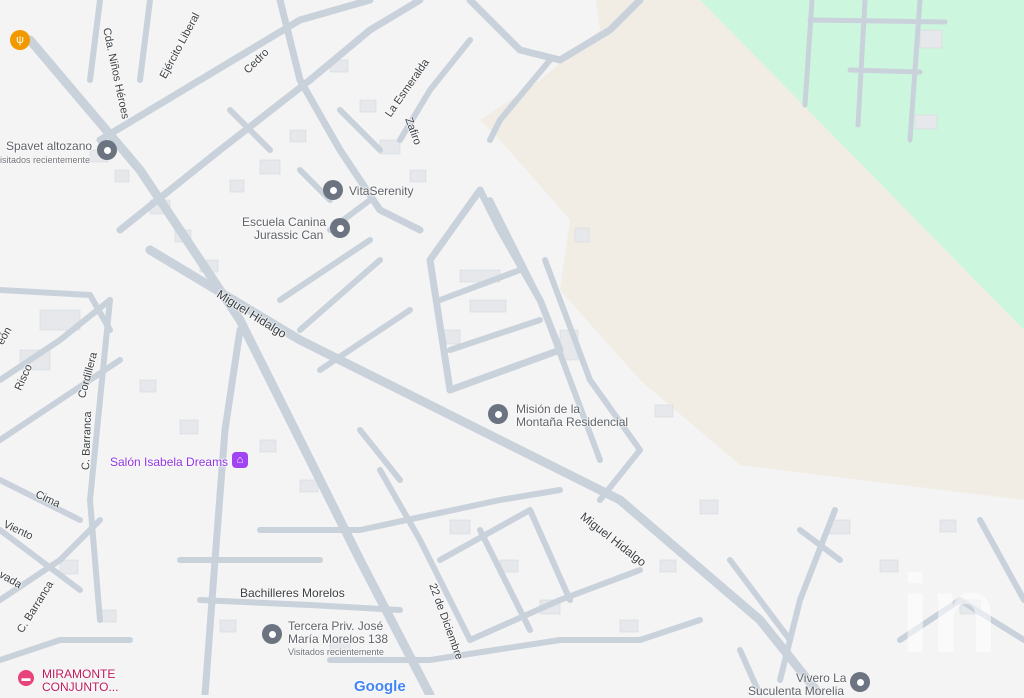 This screenshot has width=1024, height=698. Describe the element at coordinates (796, 691) in the screenshot. I see `poi-vivero-name2: Suculenta Morelia` at that location.